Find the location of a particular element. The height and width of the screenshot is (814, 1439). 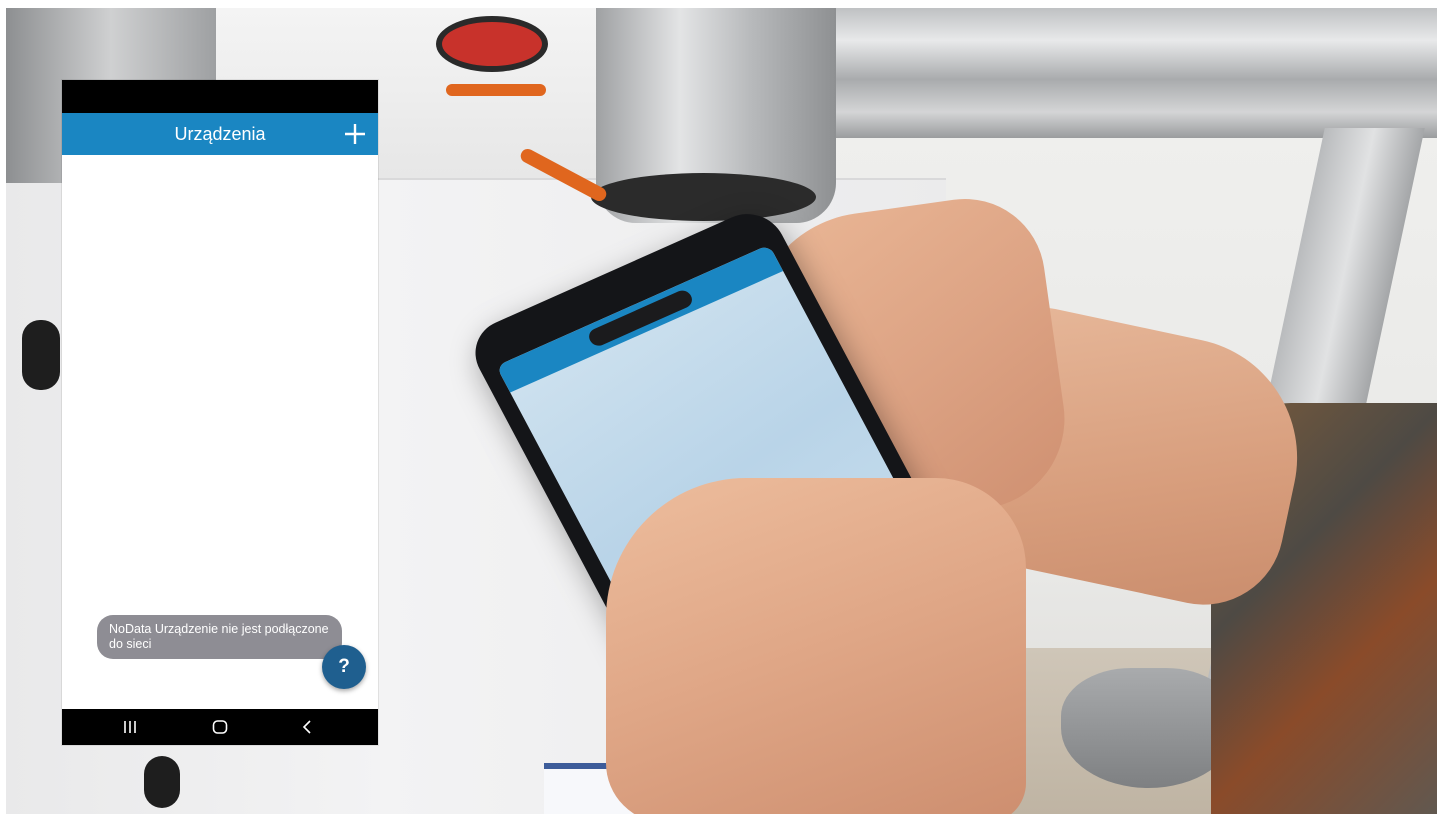

add-device-button is located at coordinates (355, 134).